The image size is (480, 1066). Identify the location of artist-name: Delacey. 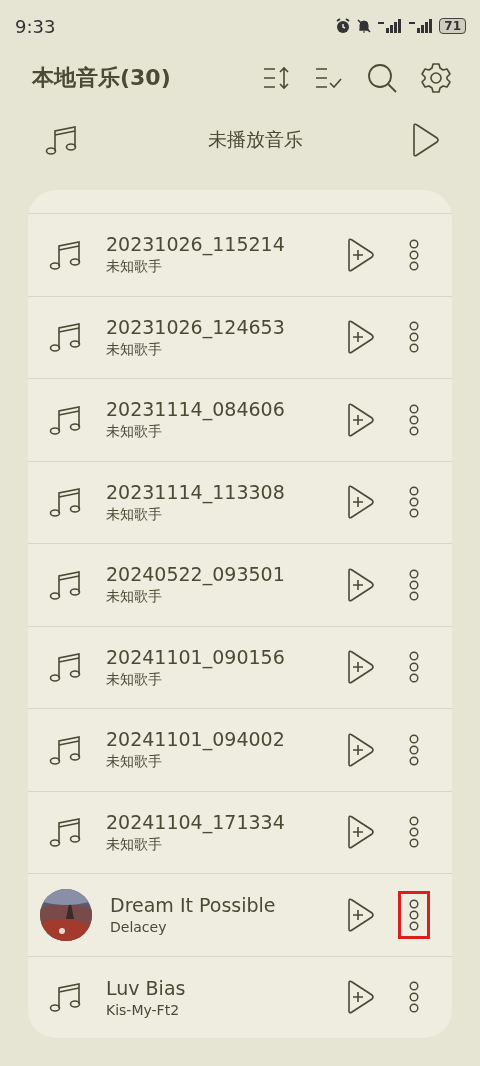
(139, 927).